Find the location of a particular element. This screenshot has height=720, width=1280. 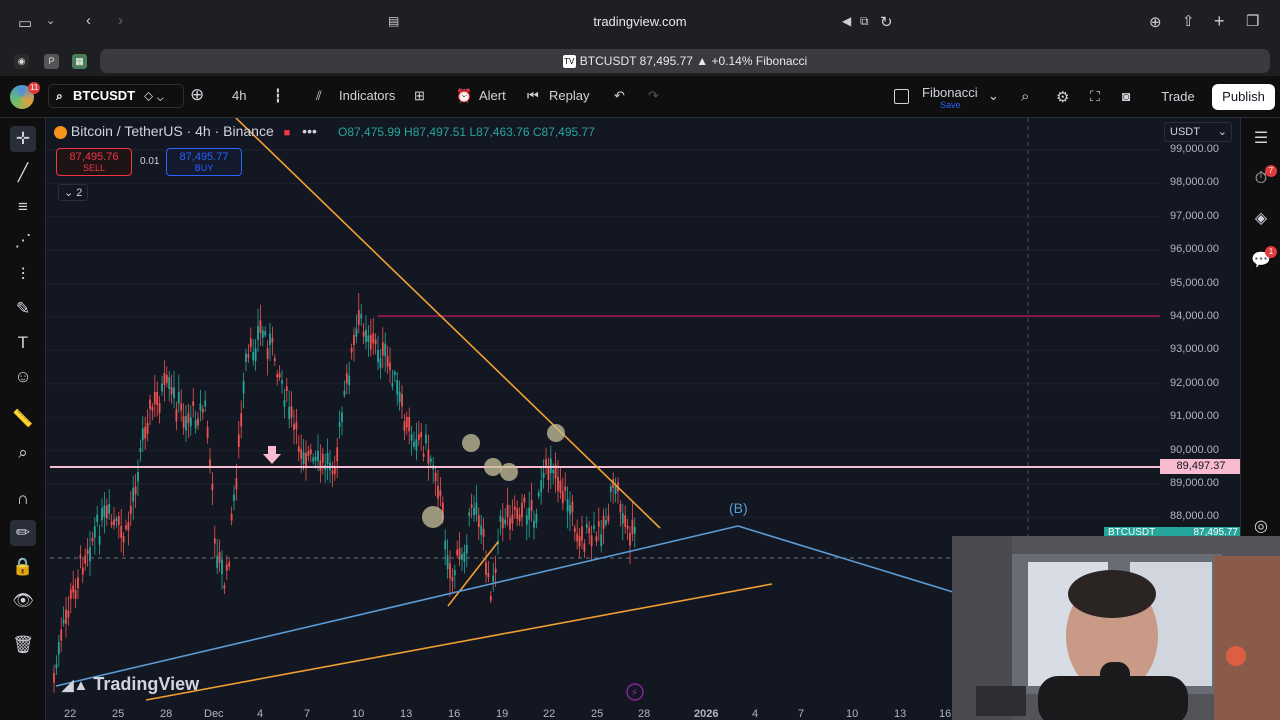

watchlist-icon: ☰ is located at coordinates (1261, 139).